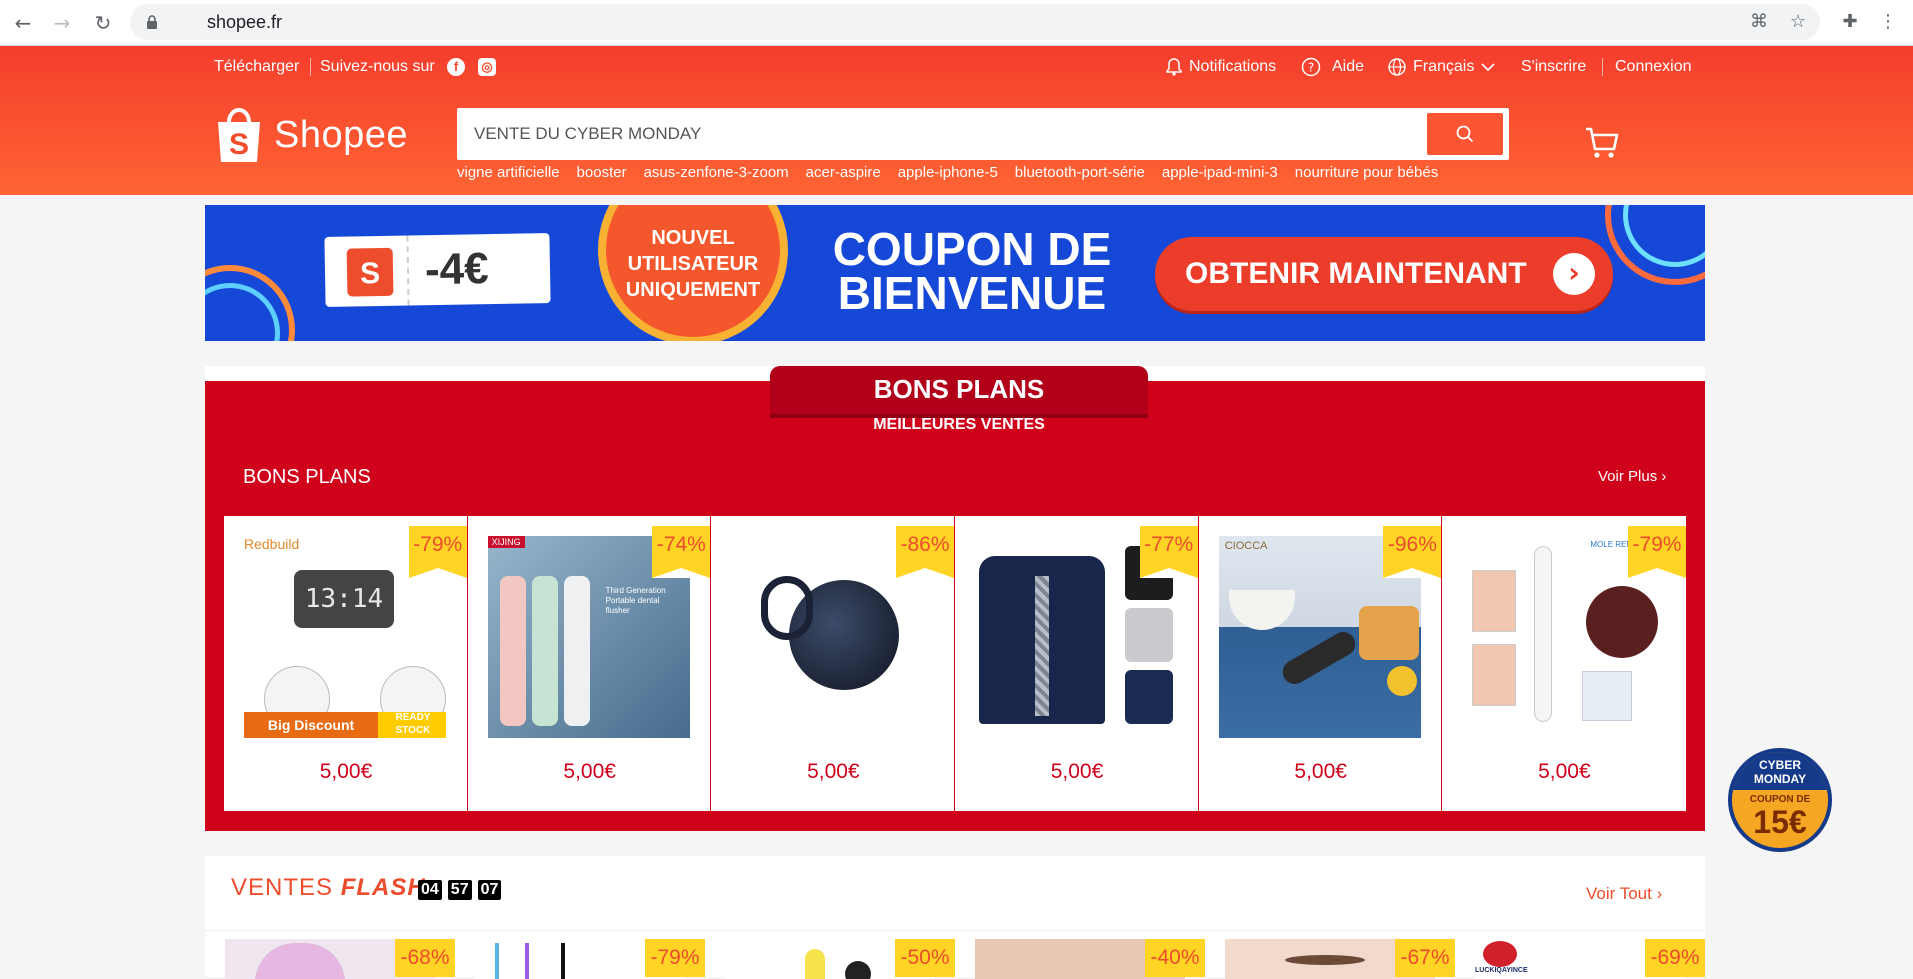 The width and height of the screenshot is (1913, 979). What do you see at coordinates (1564, 663) in the screenshot?
I see `product-card: MOLE REM -79% 5,00€` at bounding box center [1564, 663].